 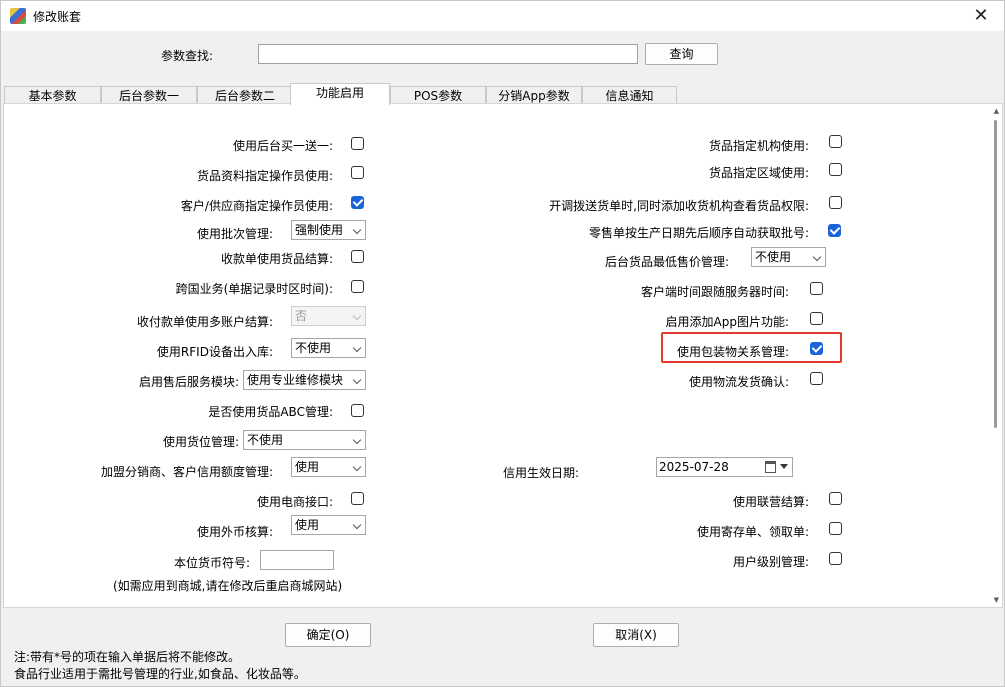 What do you see at coordinates (295, 380) in the screenshot?
I see `after-sales-value: 使用专业维修模块` at bounding box center [295, 380].